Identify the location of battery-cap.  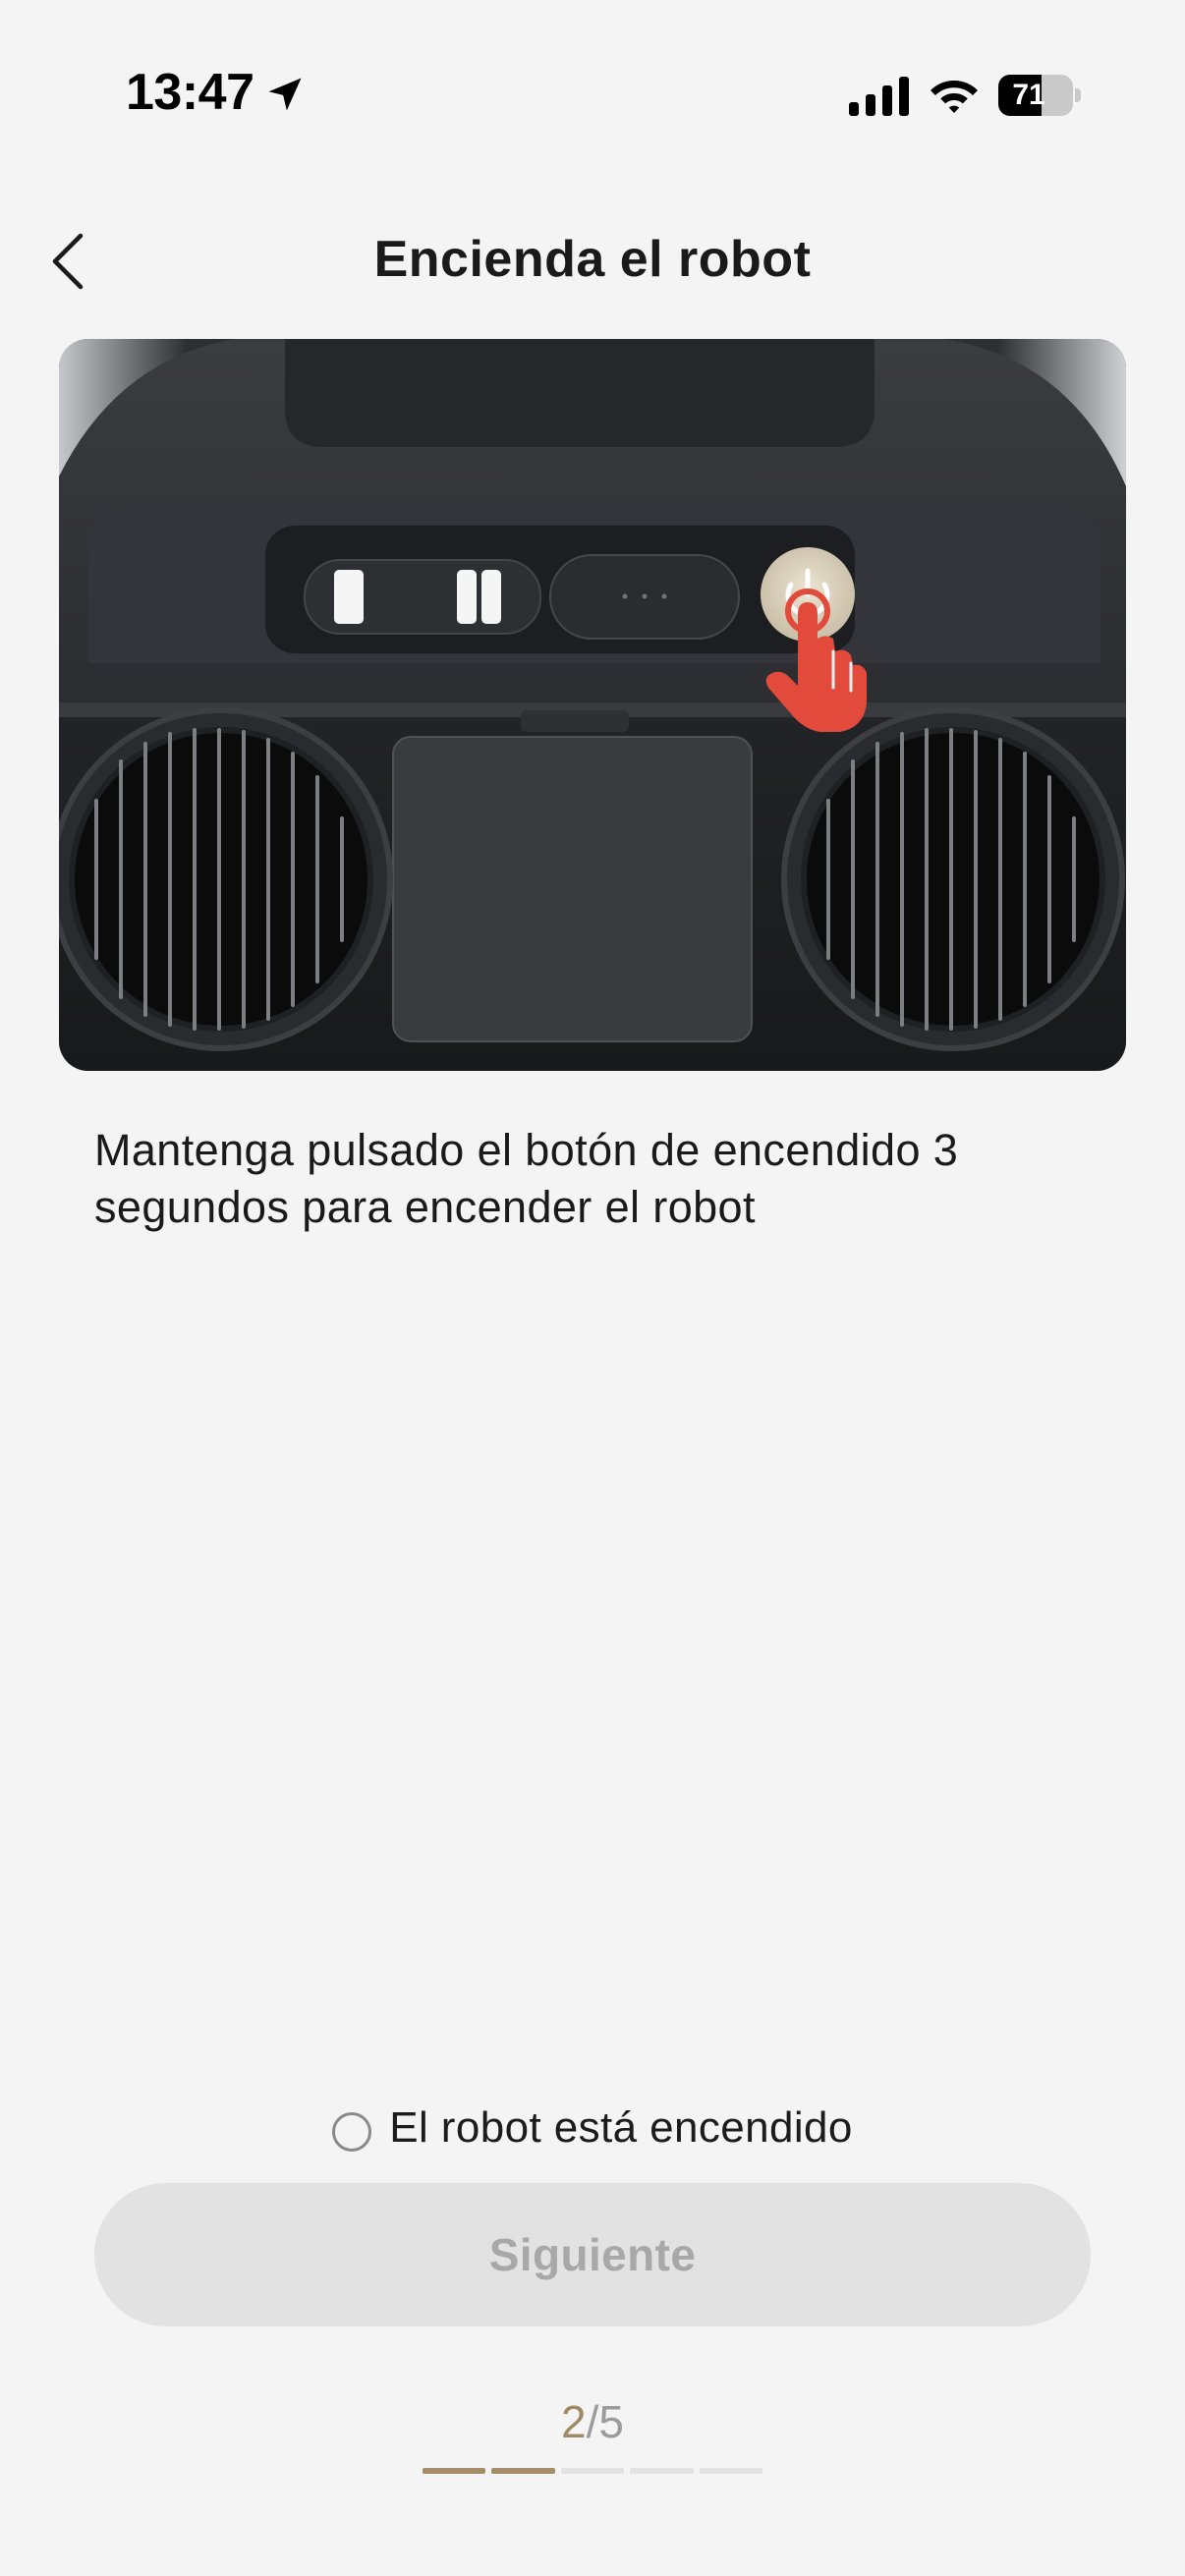
(1078, 95).